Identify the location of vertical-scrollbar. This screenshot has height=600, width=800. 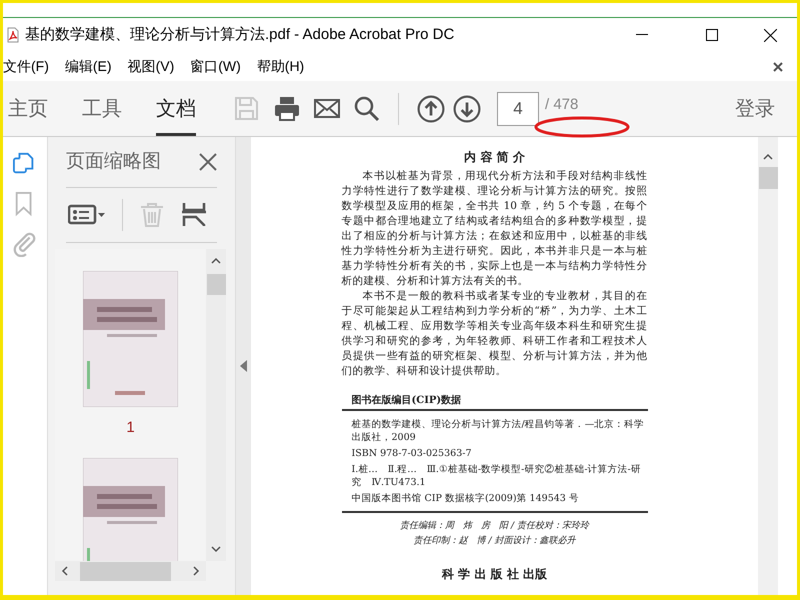
(216, 405).